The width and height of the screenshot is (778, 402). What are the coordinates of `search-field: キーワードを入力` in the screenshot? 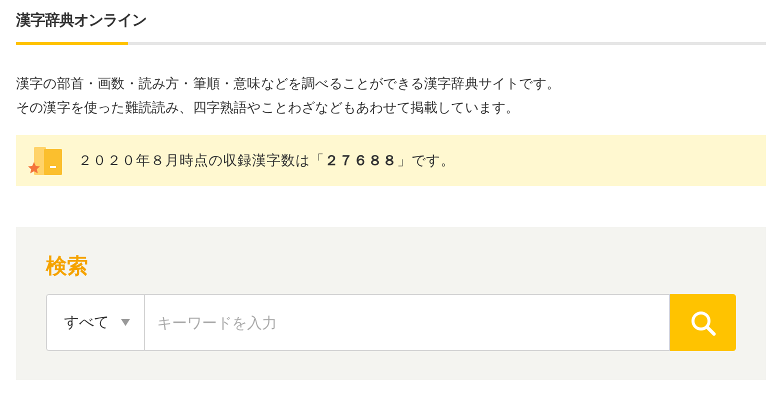 It's located at (407, 322).